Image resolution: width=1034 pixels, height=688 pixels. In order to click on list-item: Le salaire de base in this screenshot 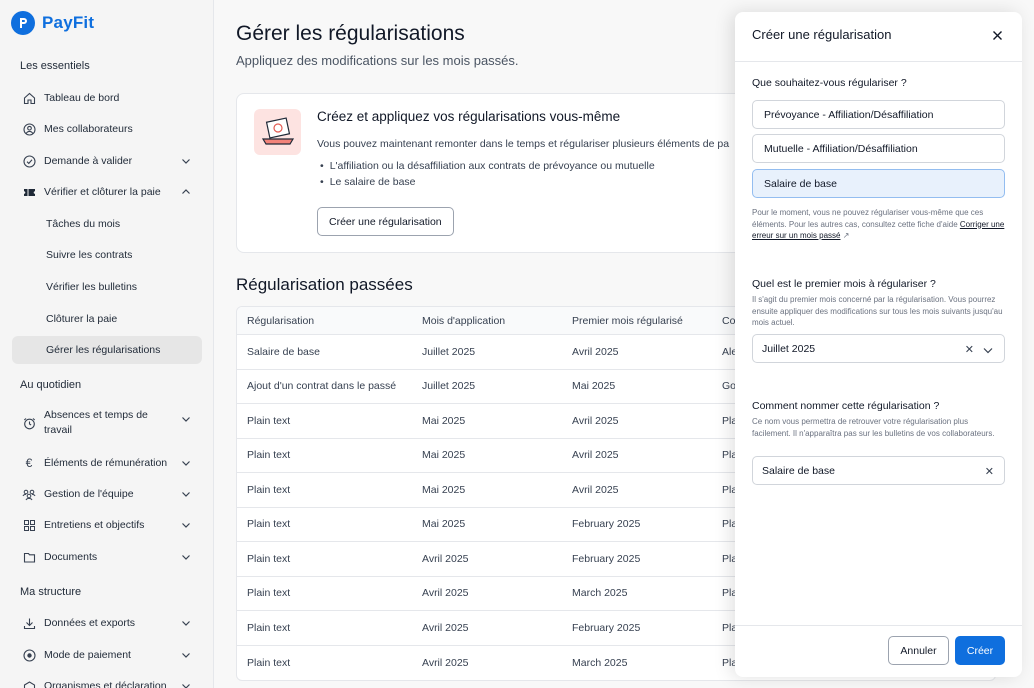, I will do `click(487, 184)`.